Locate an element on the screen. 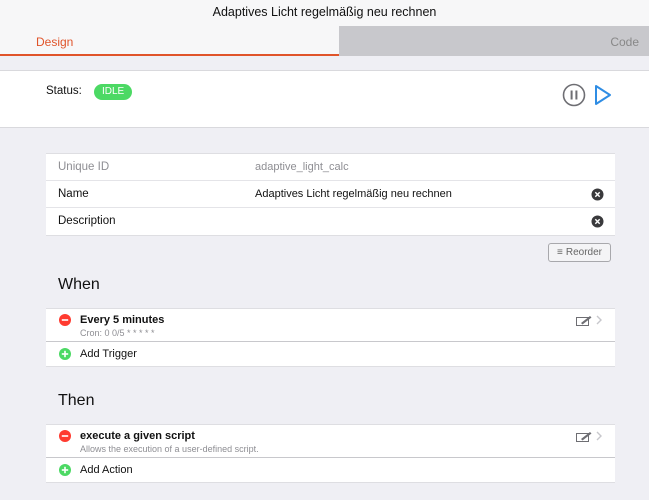  status-badge: IDLE is located at coordinates (113, 92).